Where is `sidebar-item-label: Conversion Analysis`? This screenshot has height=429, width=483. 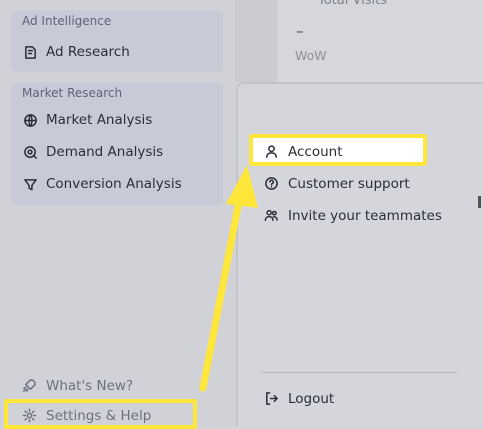
sidebar-item-label: Conversion Analysis is located at coordinates (114, 184).